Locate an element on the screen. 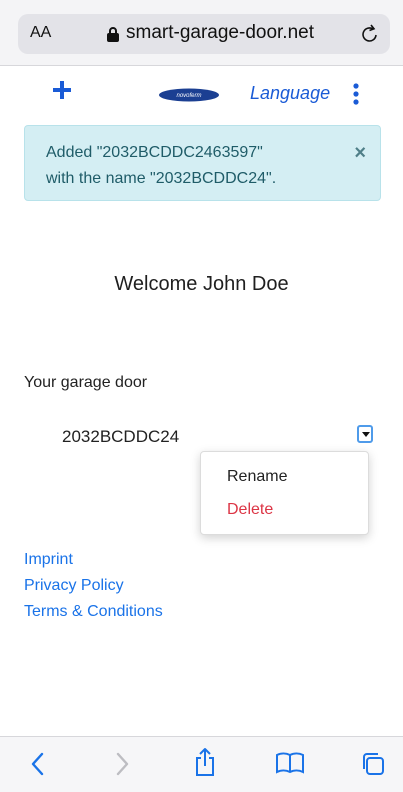 The height and width of the screenshot is (792, 403). share-icon is located at coordinates (205, 762).